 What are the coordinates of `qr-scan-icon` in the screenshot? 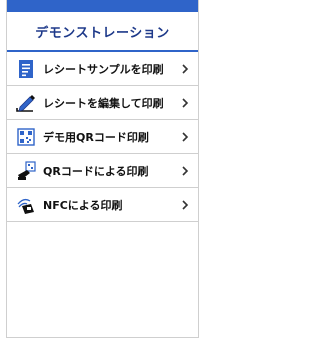 It's located at (26, 171).